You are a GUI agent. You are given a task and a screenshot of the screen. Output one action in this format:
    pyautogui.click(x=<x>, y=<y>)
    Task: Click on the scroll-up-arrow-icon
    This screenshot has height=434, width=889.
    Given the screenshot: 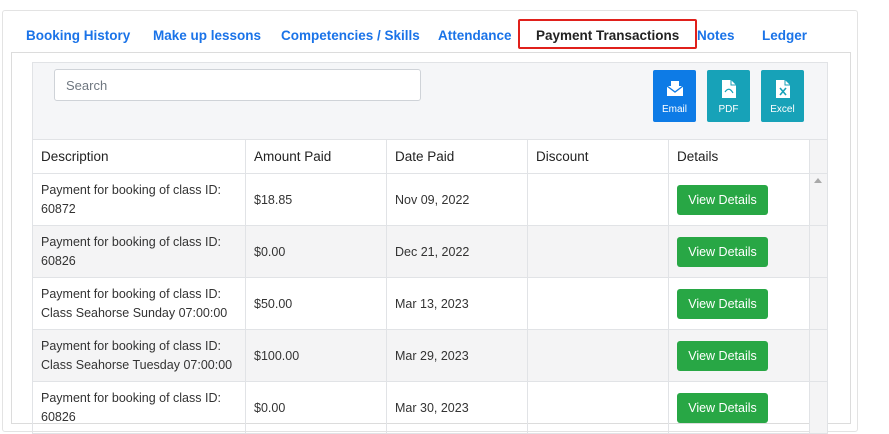 What is the action you would take?
    pyautogui.click(x=818, y=180)
    